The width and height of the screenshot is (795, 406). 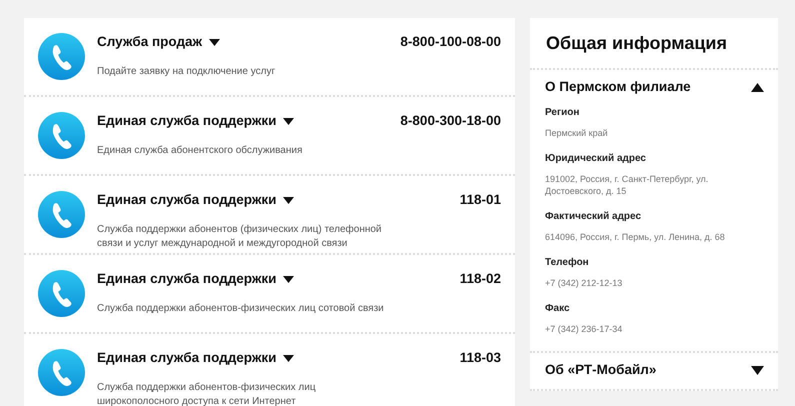 I want to click on phone-number: 118-02, so click(x=480, y=279).